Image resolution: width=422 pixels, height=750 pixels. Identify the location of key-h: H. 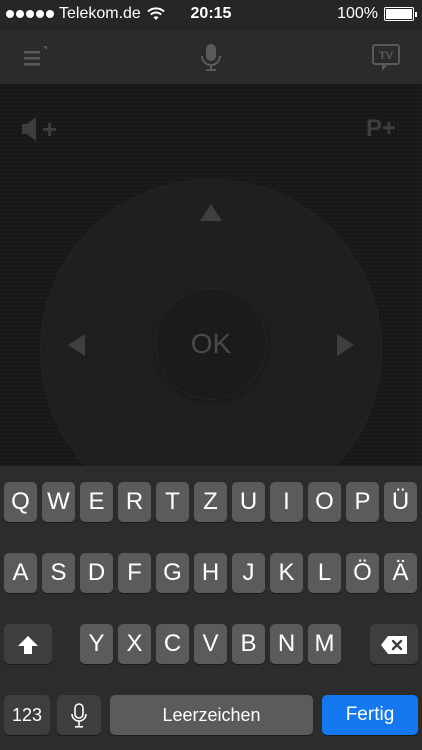
(210, 573).